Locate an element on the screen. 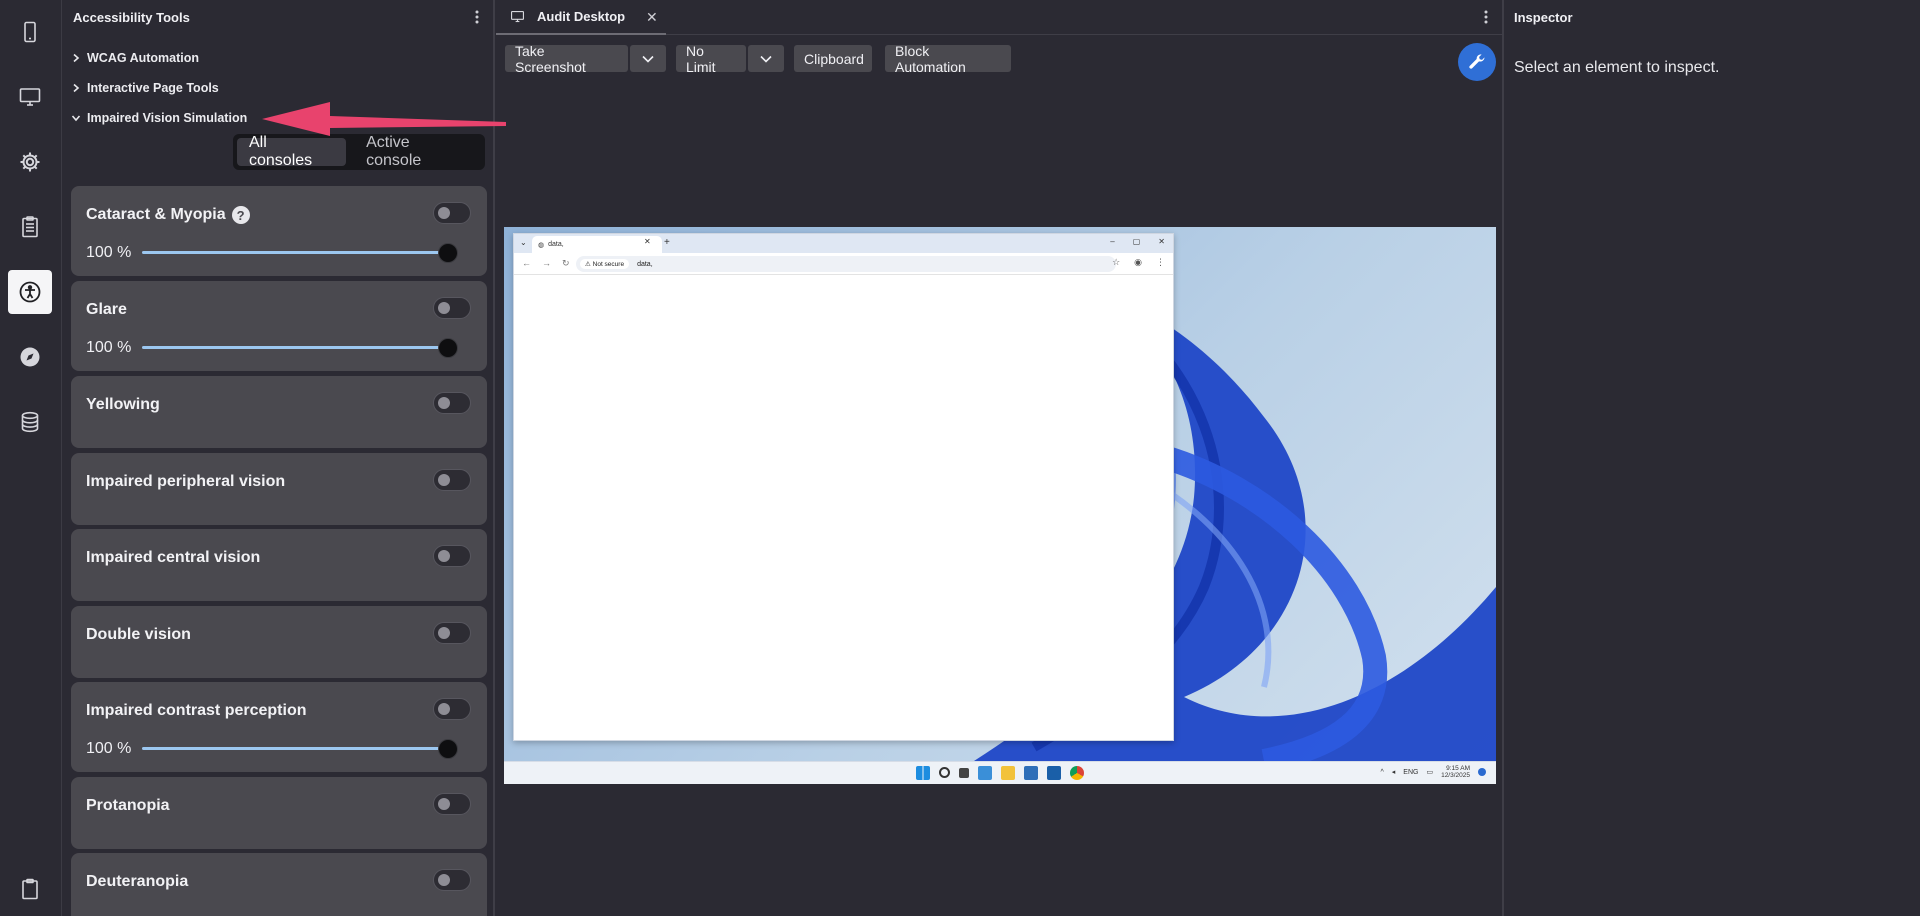  tree-item-impaired-vision-simulation: Impaired Vision Simulation is located at coordinates (159, 118).